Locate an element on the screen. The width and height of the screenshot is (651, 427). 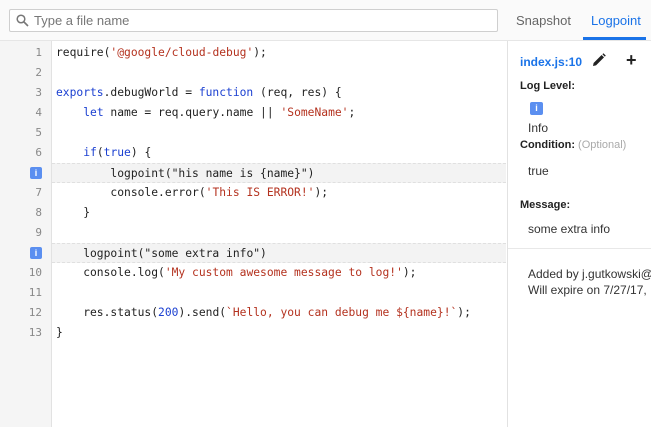
code-line-text: let name = req.query.name || 'SomeName'; is located at coordinates (219, 112).